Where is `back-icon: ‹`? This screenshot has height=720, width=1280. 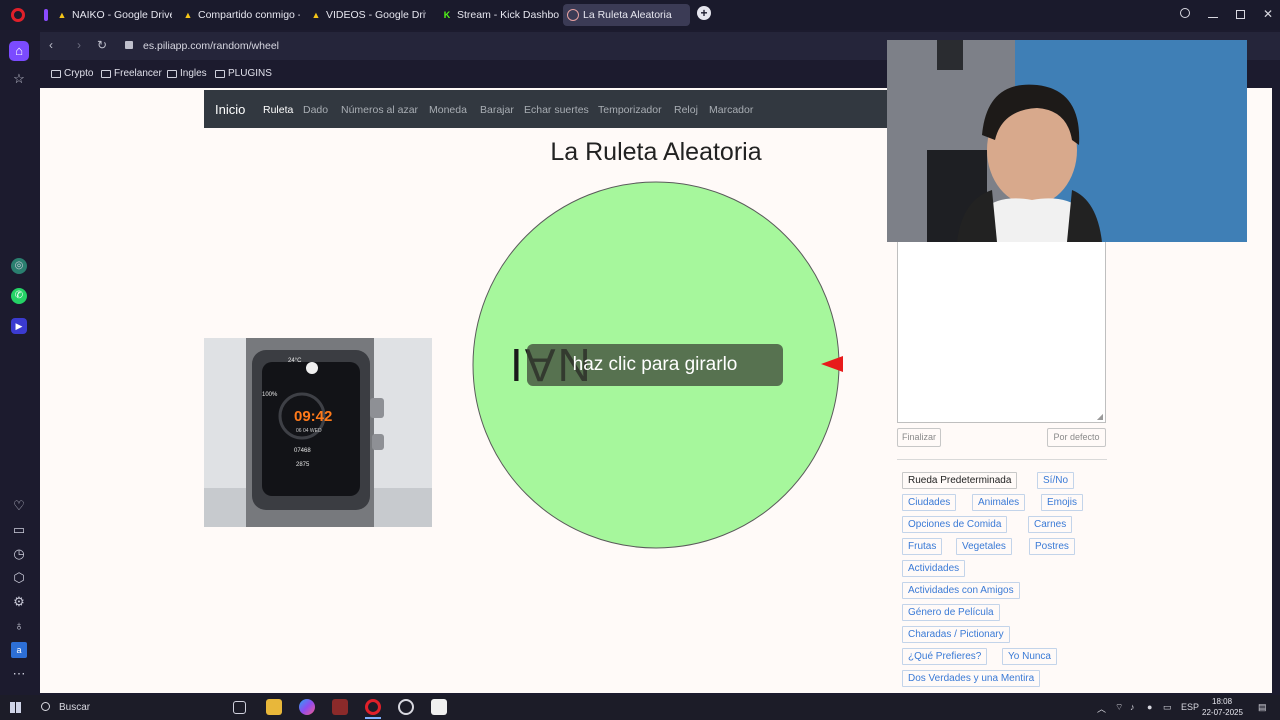
back-icon: ‹ is located at coordinates (51, 45).